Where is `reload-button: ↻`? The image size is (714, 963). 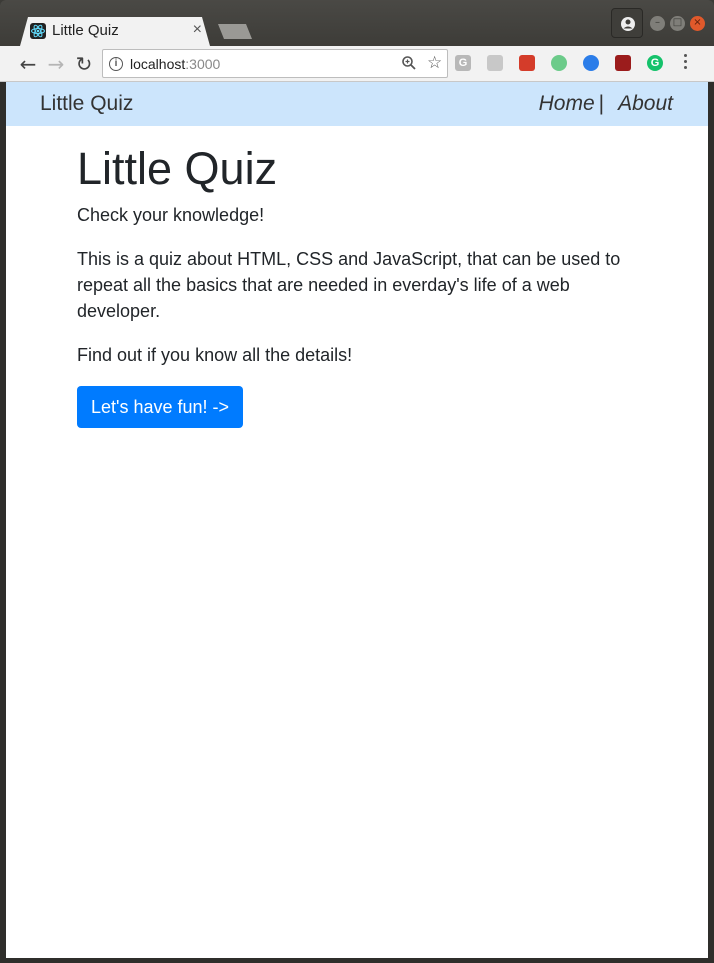 reload-button: ↻ is located at coordinates (84, 64).